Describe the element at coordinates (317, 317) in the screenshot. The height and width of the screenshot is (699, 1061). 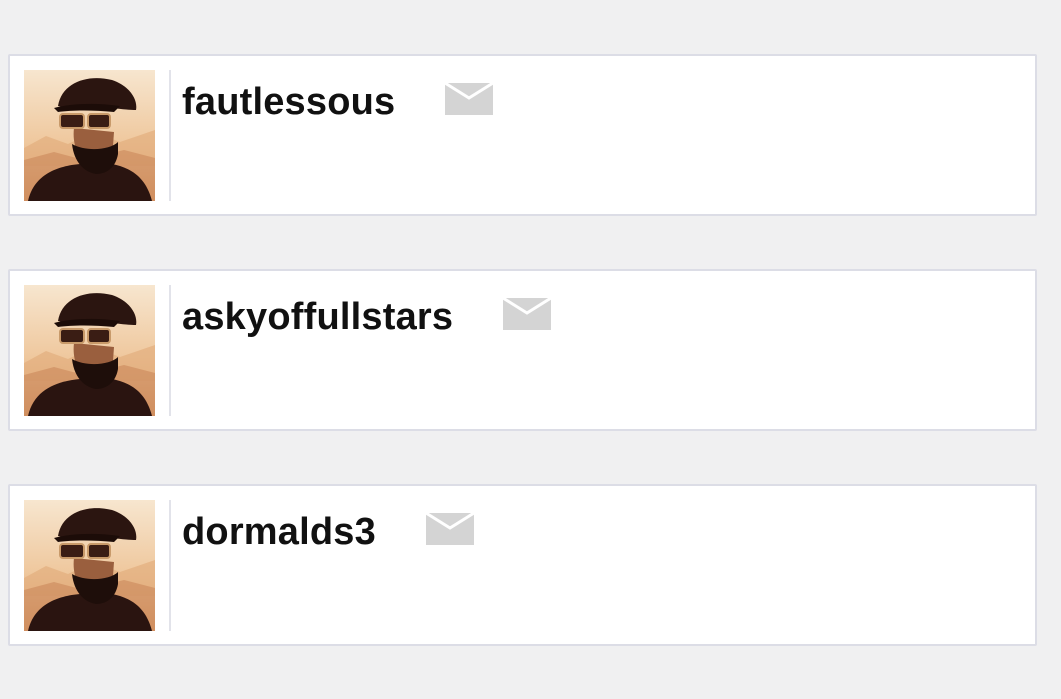
I see `username-link: askyoffullstars` at that location.